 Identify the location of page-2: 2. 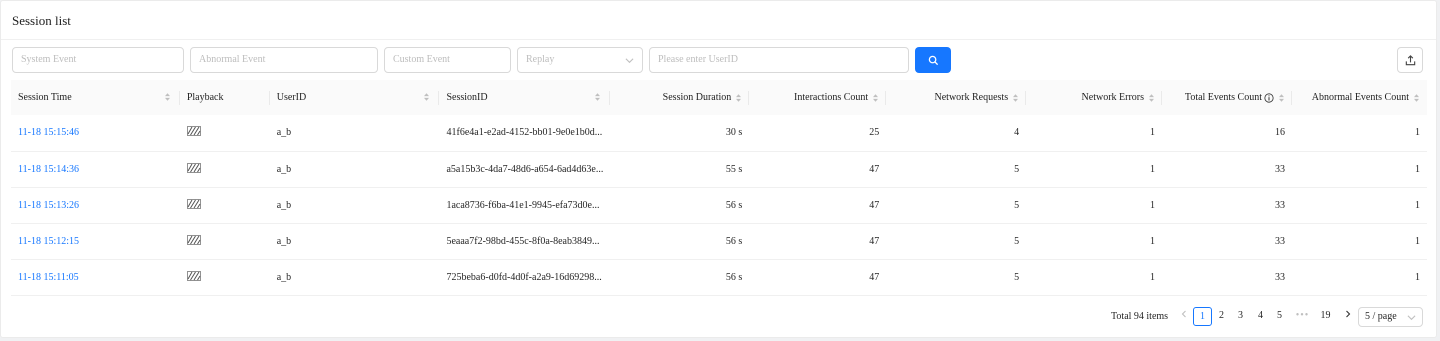
(1221, 316).